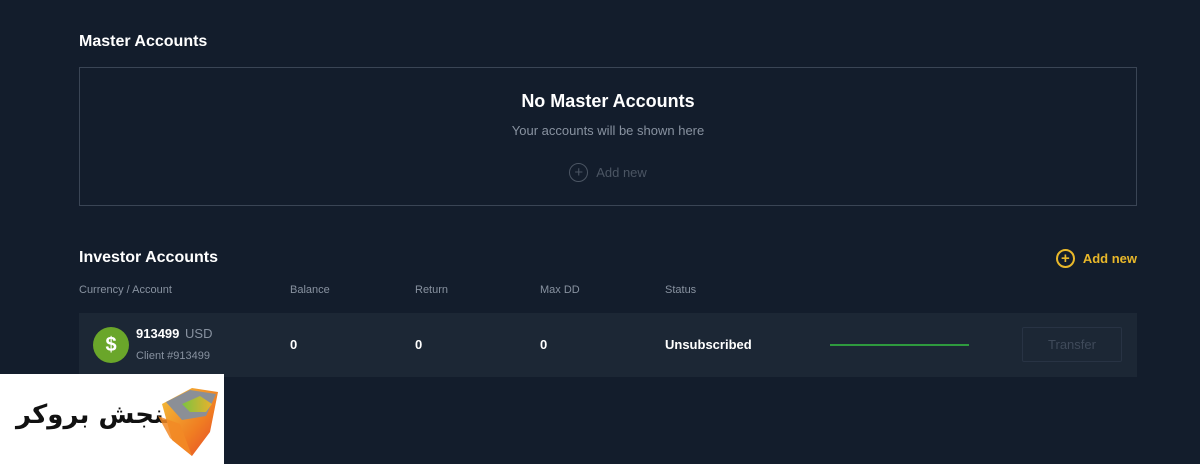 This screenshot has height=464, width=1200. Describe the element at coordinates (560, 290) in the screenshot. I see `column-header-max-dd: Max DD` at that location.